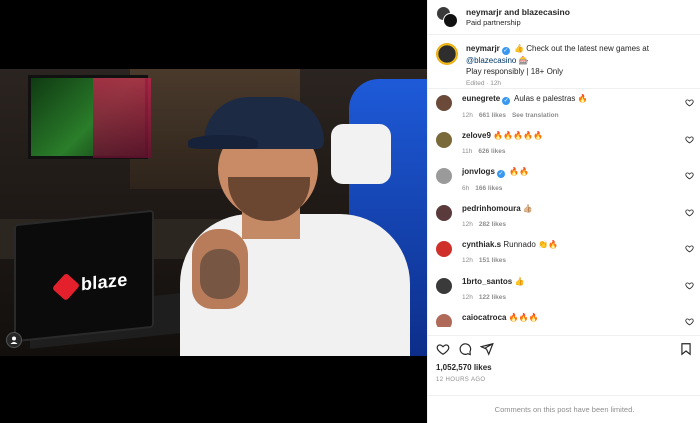 The height and width of the screenshot is (423, 700). I want to click on comment-likes: 122 likes, so click(492, 297).